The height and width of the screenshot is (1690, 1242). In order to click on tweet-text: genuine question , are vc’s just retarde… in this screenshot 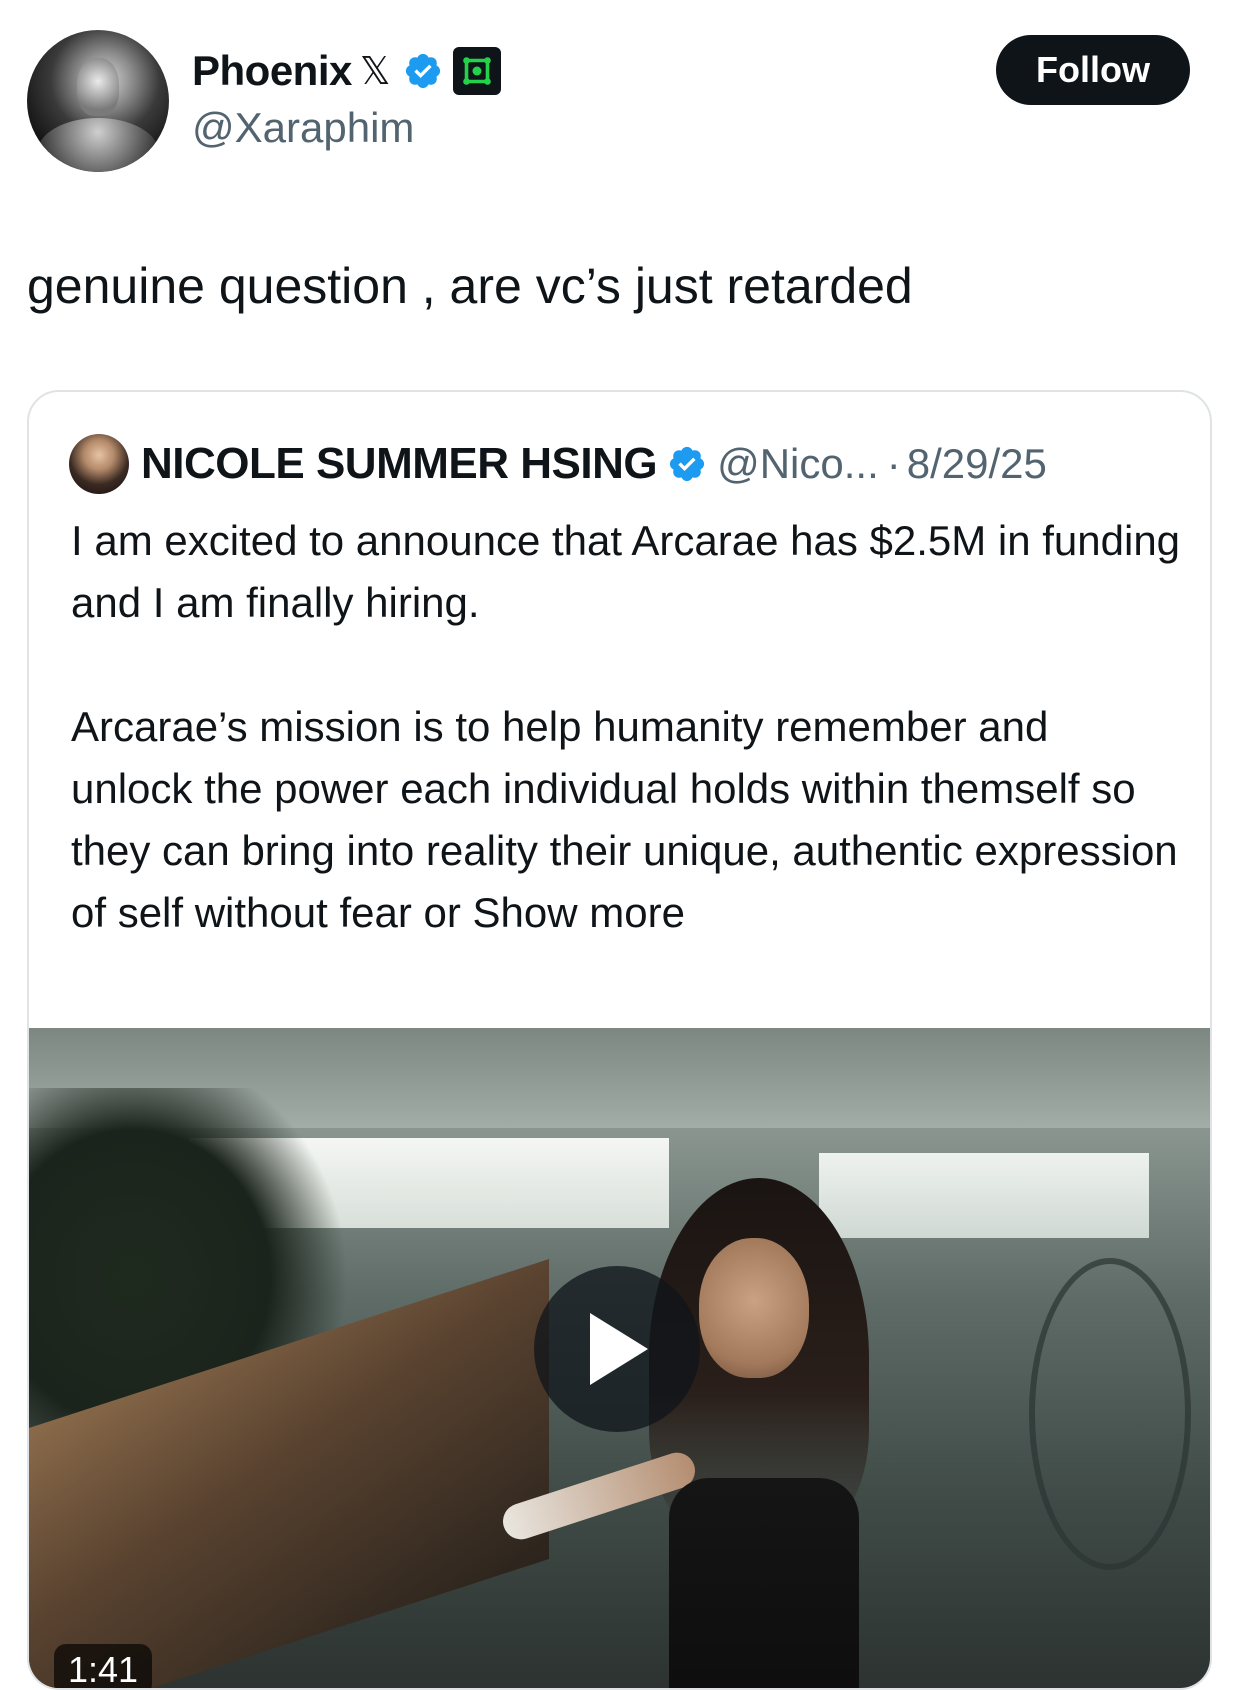, I will do `click(470, 286)`.